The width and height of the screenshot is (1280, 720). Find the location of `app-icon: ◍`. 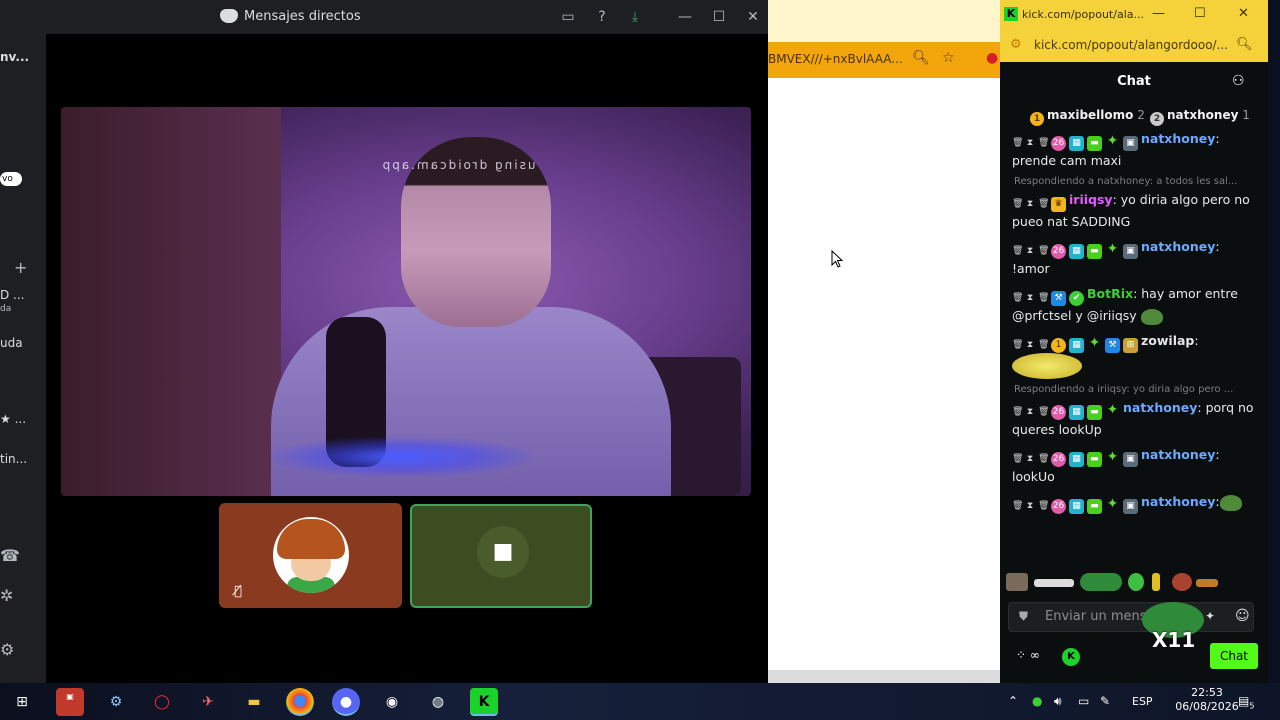

app-icon: ◍ is located at coordinates (438, 702).